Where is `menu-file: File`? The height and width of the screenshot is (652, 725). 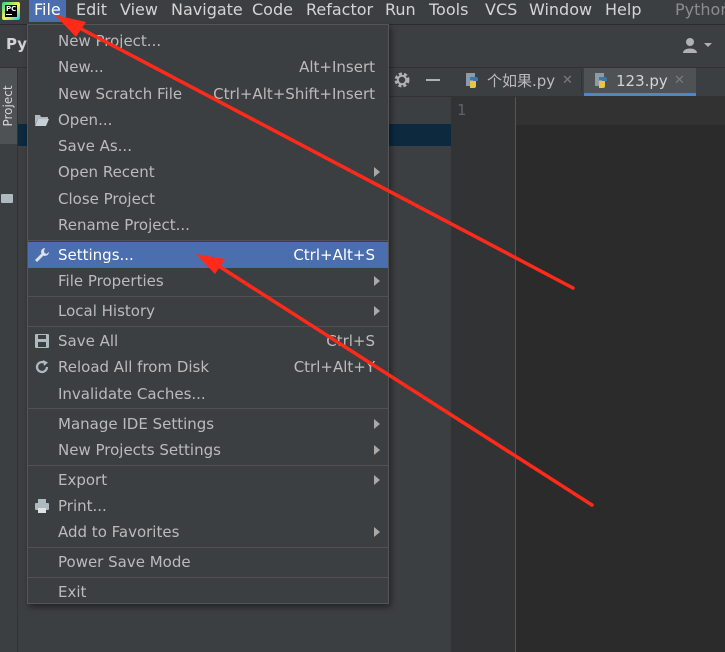 menu-file: File is located at coordinates (47, 11).